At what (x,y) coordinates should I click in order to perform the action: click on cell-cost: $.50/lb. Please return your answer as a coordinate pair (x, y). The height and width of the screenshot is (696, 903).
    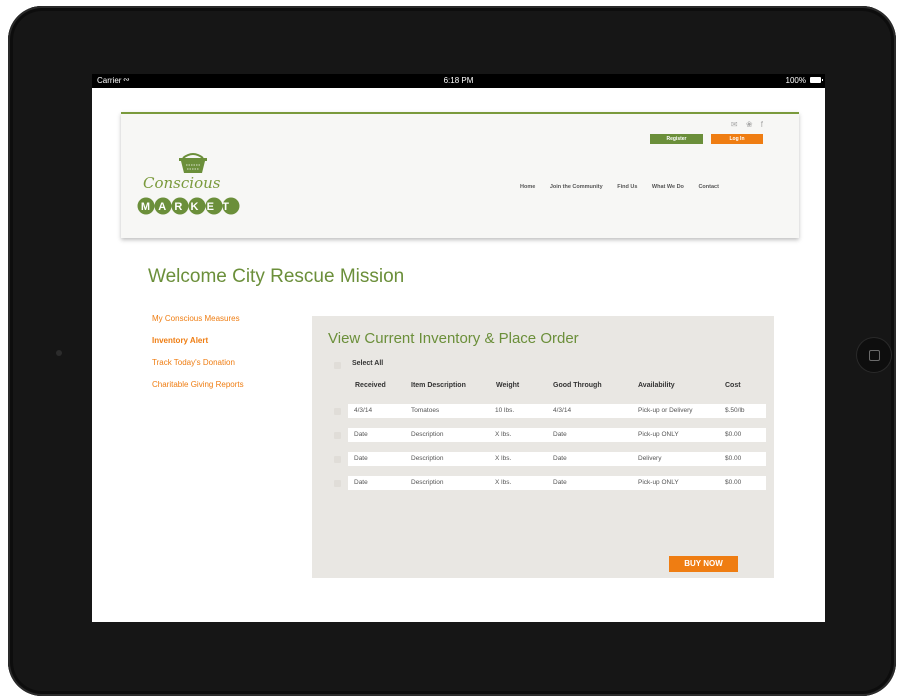
    Looking at the image, I should click on (735, 410).